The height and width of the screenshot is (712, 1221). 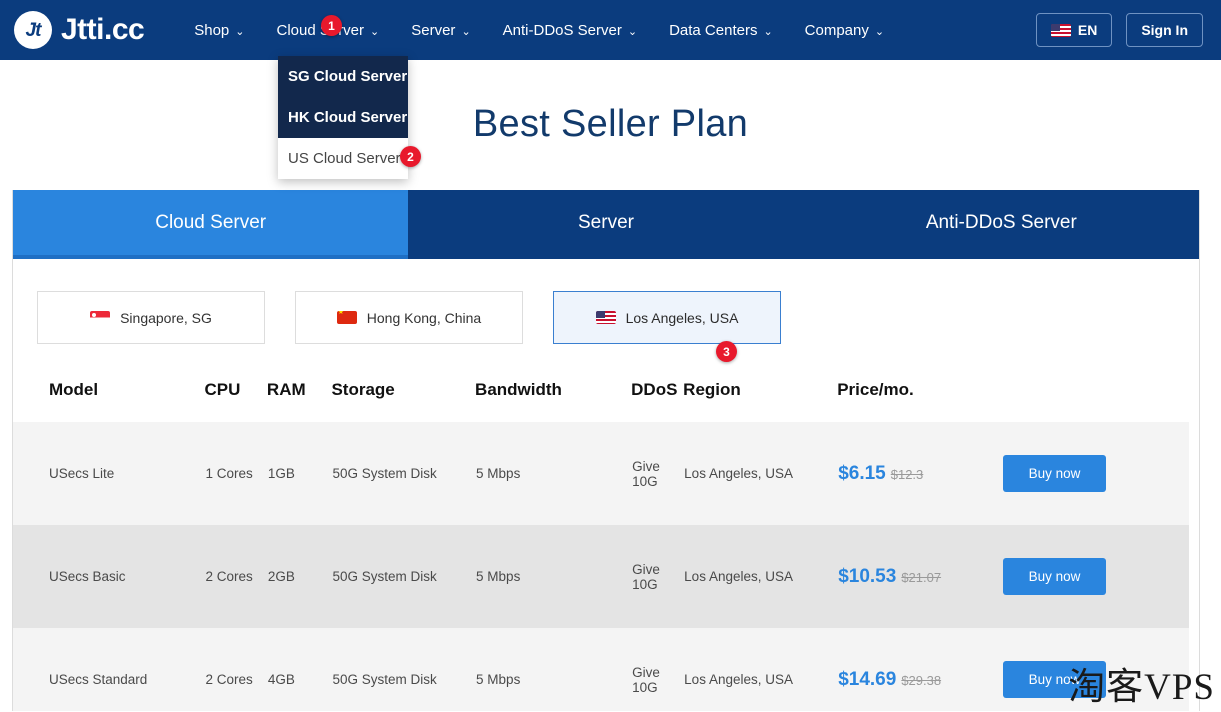 I want to click on region-label: Los Angeles, USA, so click(x=682, y=317).